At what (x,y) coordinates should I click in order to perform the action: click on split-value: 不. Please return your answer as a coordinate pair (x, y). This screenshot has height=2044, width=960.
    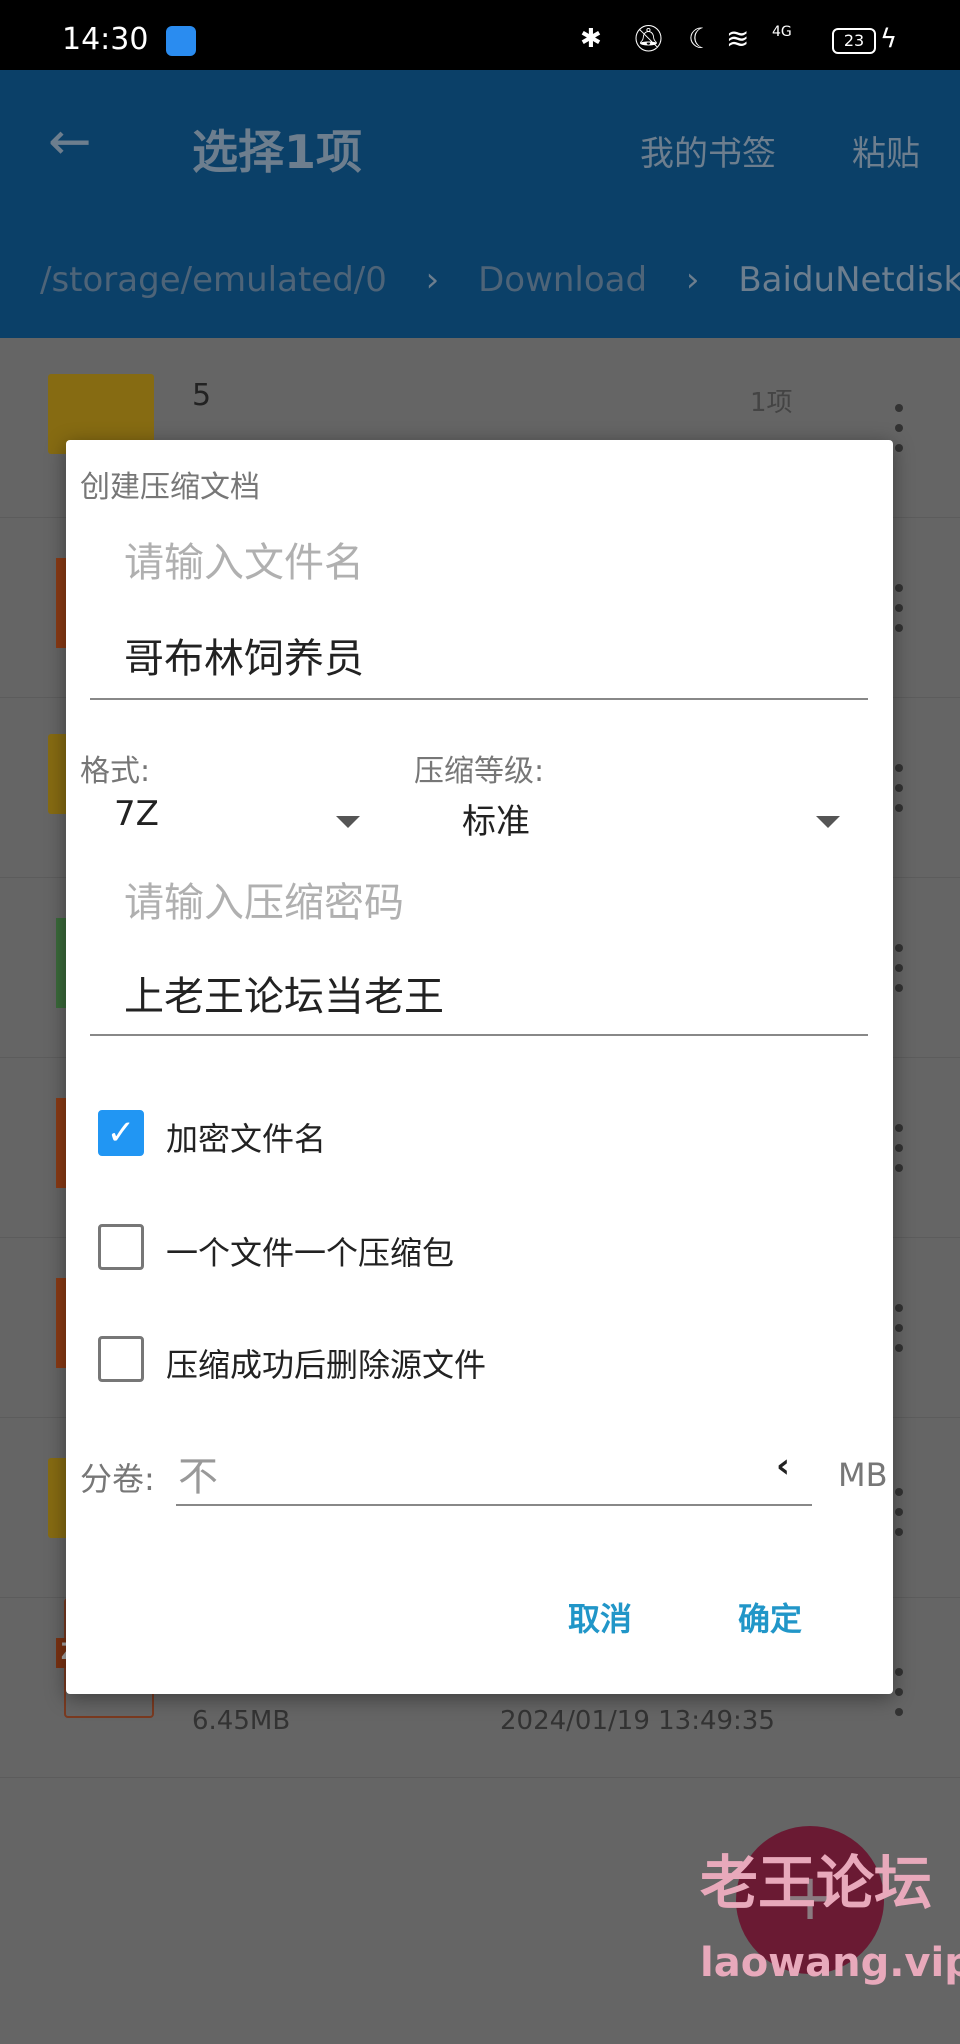
    Looking at the image, I should click on (198, 1477).